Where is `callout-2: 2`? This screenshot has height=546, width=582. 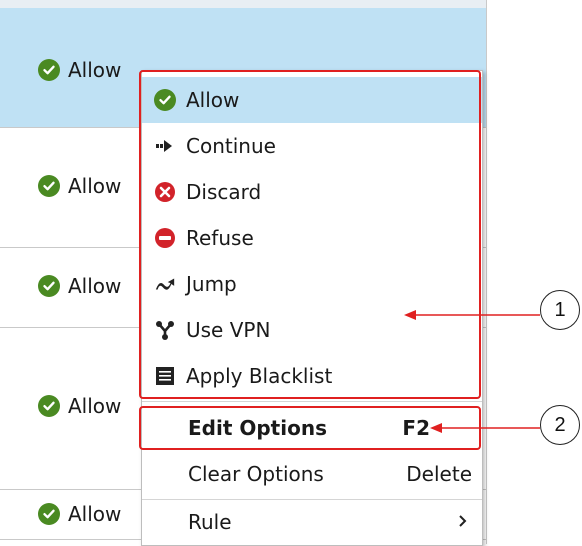 callout-2: 2 is located at coordinates (560, 425).